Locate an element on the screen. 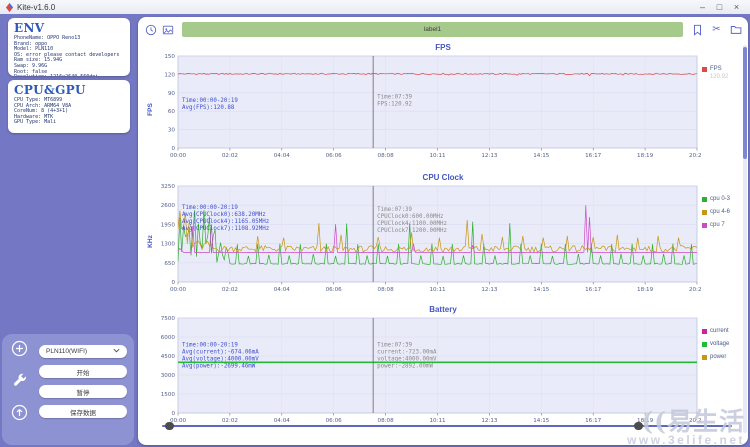  main-toolbar: label1 ✂ is located at coordinates (443, 29).